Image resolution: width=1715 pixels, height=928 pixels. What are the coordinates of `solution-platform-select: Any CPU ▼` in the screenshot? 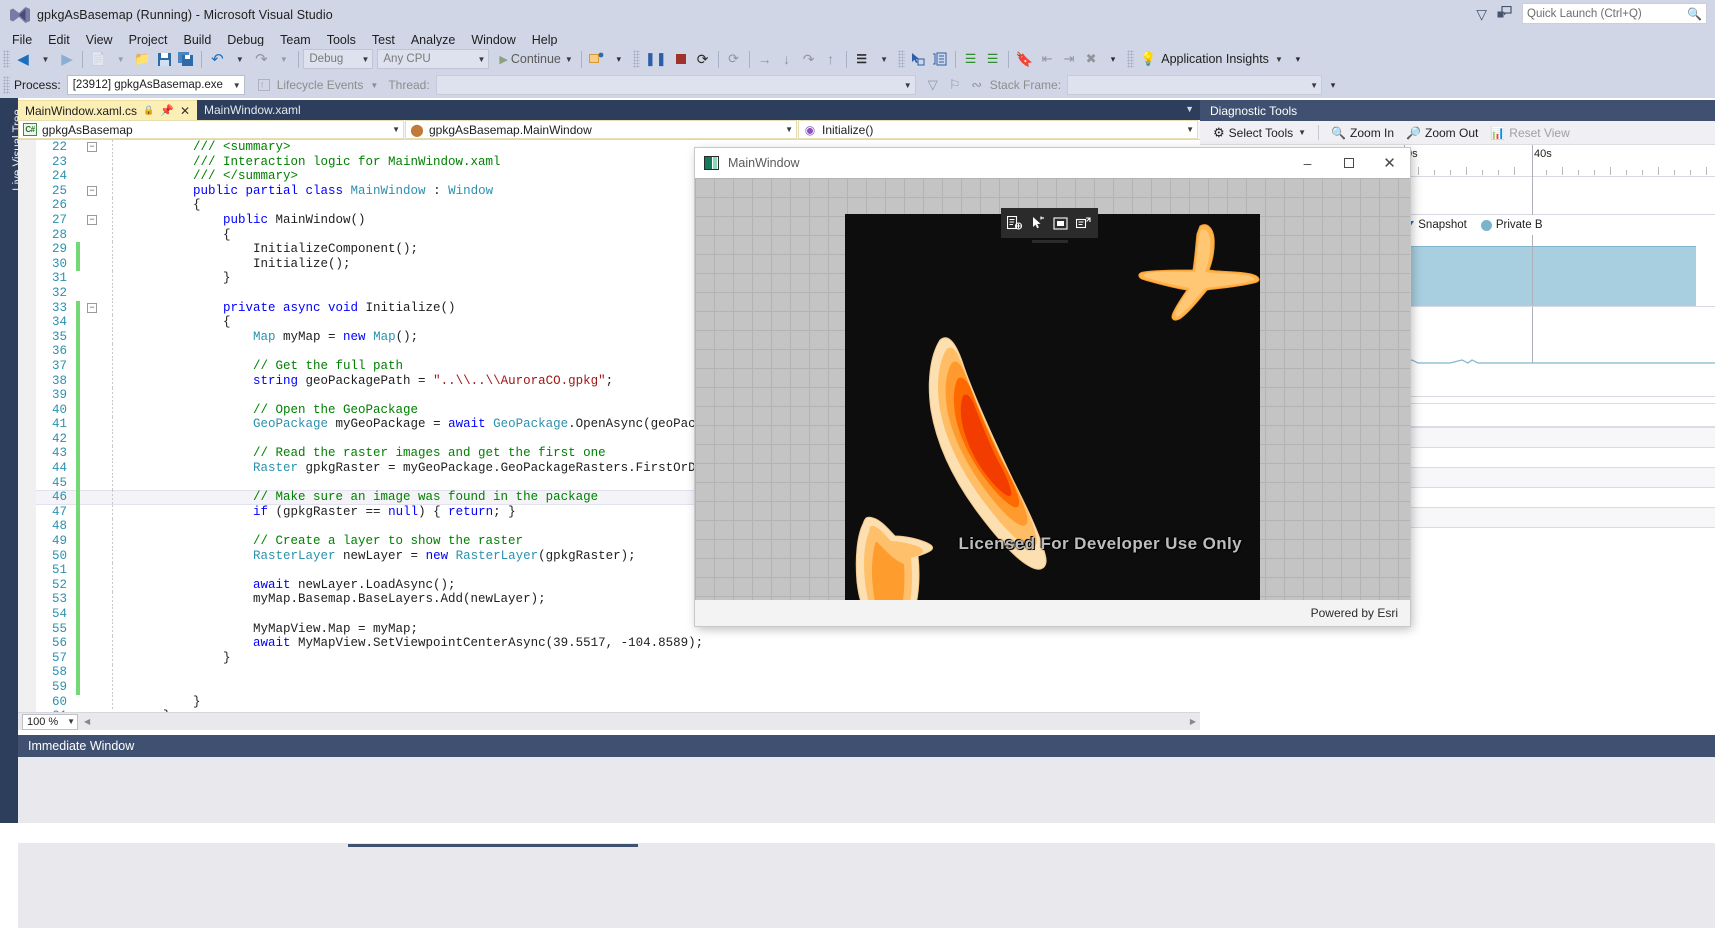 It's located at (433, 59).